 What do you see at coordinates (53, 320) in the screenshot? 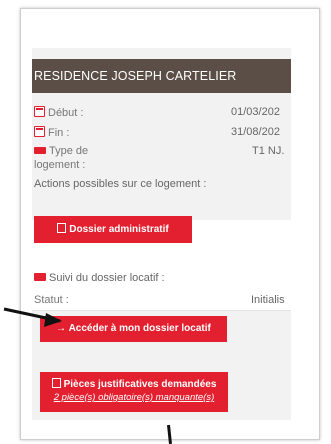
I see `arrow-head` at bounding box center [53, 320].